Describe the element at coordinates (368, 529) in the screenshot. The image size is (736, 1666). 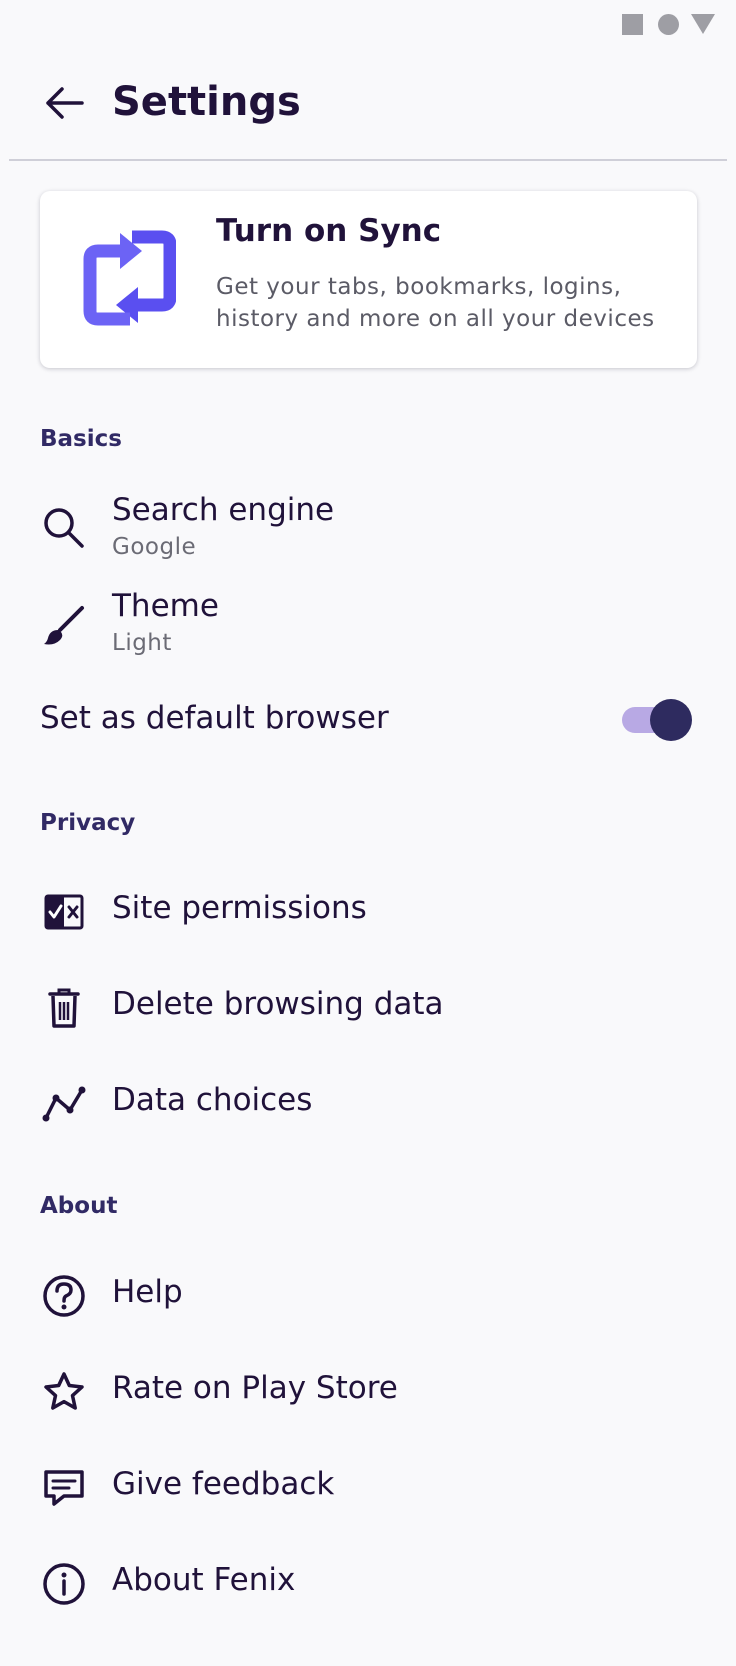
I see `search-engine-item: Search engine Google` at that location.